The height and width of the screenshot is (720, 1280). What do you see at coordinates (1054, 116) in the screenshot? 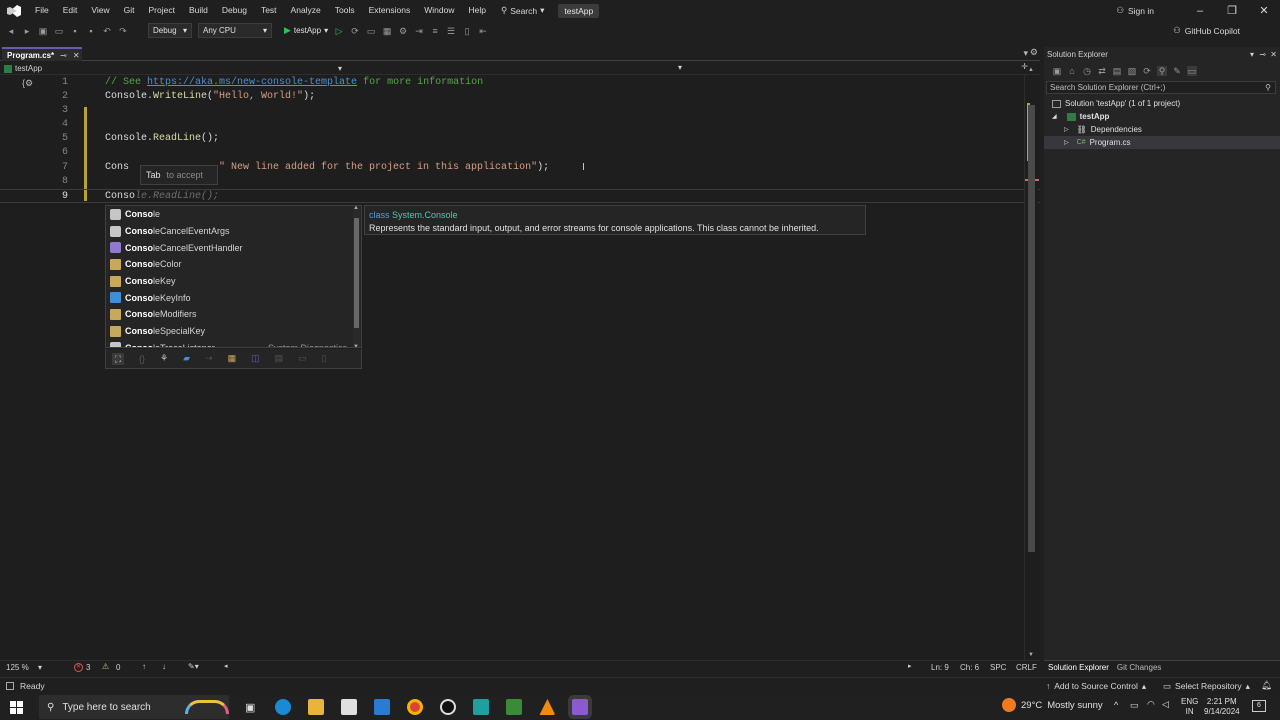
I see `expanded-arrow-icon: ◢` at bounding box center [1054, 116].